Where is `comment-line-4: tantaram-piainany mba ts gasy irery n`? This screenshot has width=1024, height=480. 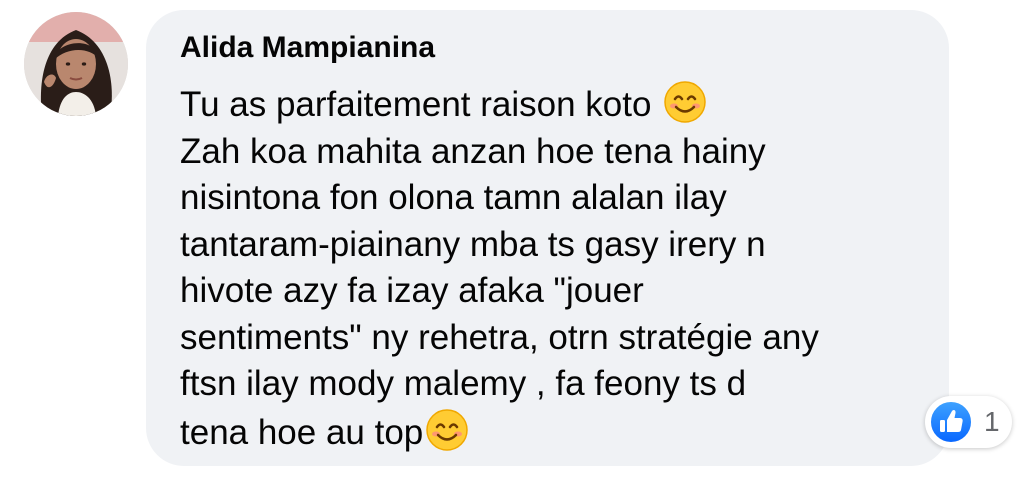
comment-line-4: tantaram-piainany mba ts gasy irery n is located at coordinates (473, 244).